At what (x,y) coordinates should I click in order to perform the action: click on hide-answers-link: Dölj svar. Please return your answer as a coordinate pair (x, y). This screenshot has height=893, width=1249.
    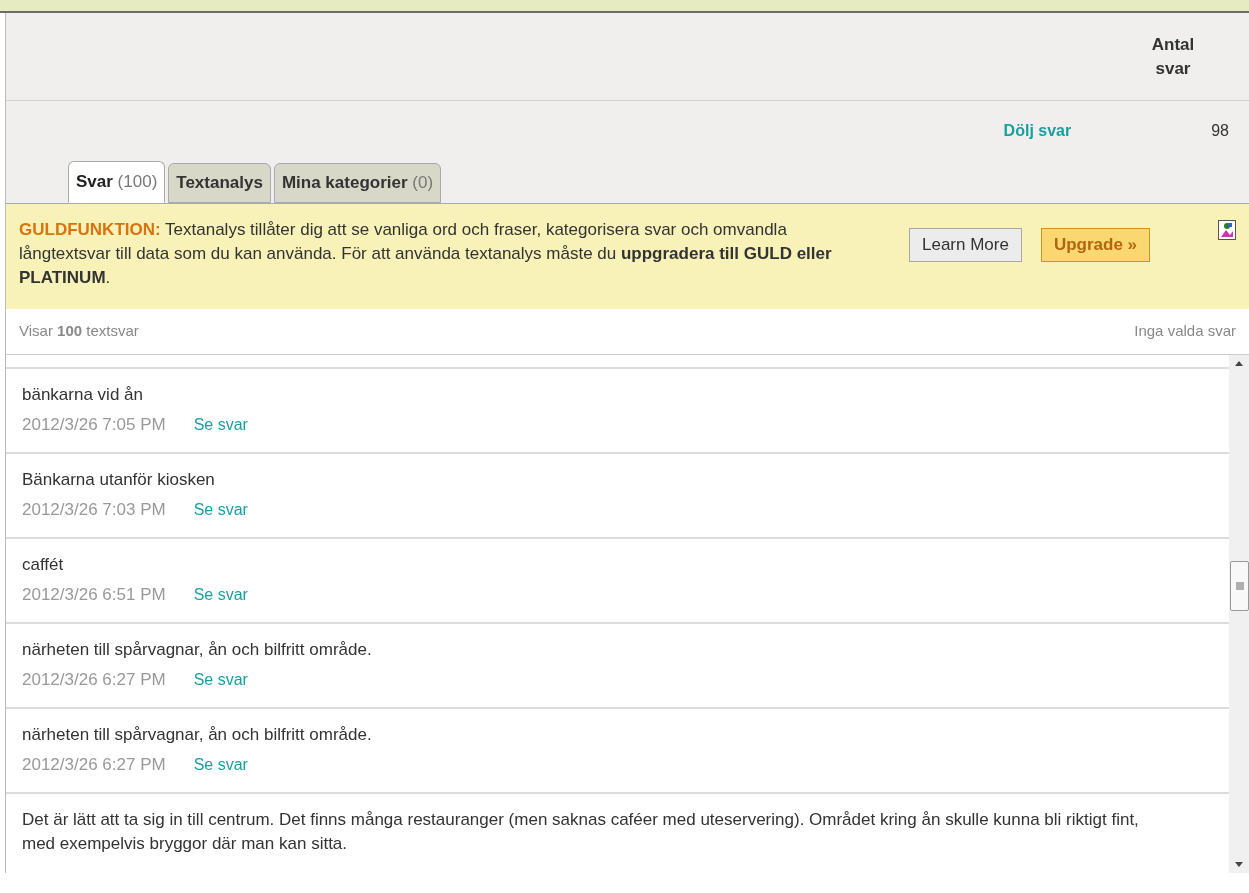
    Looking at the image, I should click on (1037, 131).